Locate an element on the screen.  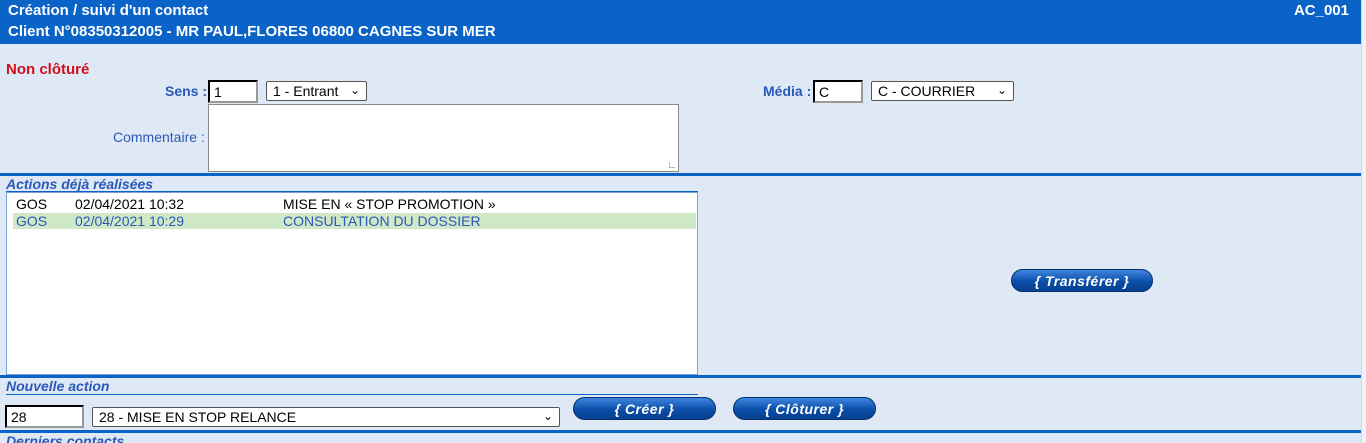
media-select: C - COURRIER ⌄ is located at coordinates (942, 91).